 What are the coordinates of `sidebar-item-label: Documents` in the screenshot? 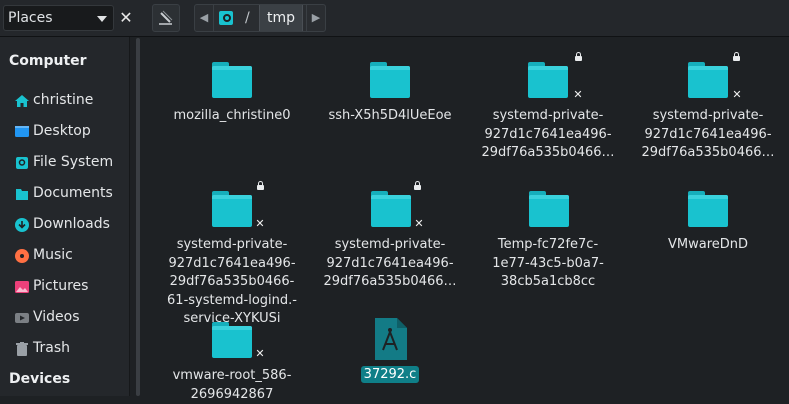 It's located at (73, 193).